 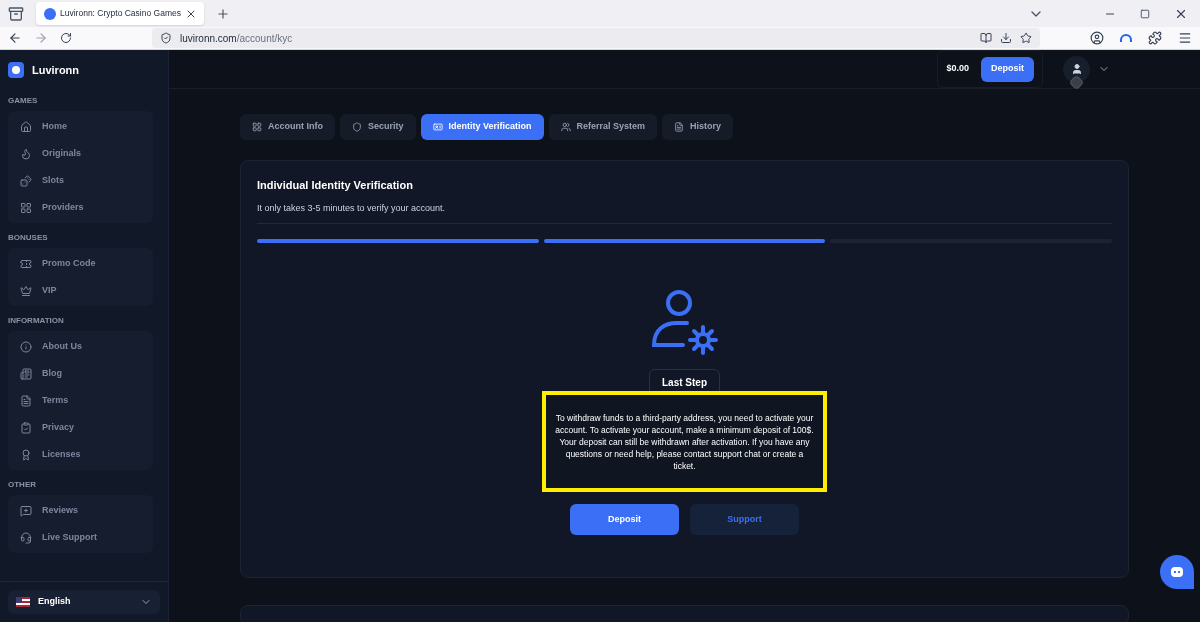 What do you see at coordinates (80, 180) in the screenshot?
I see `sidebar-item: Slots` at bounding box center [80, 180].